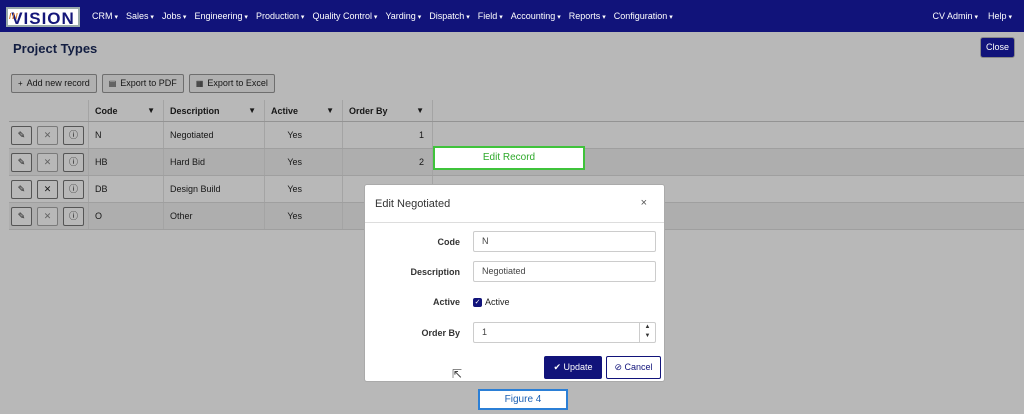 The image size is (1024, 414). I want to click on active-checkbox: ✓ Active, so click(491, 302).